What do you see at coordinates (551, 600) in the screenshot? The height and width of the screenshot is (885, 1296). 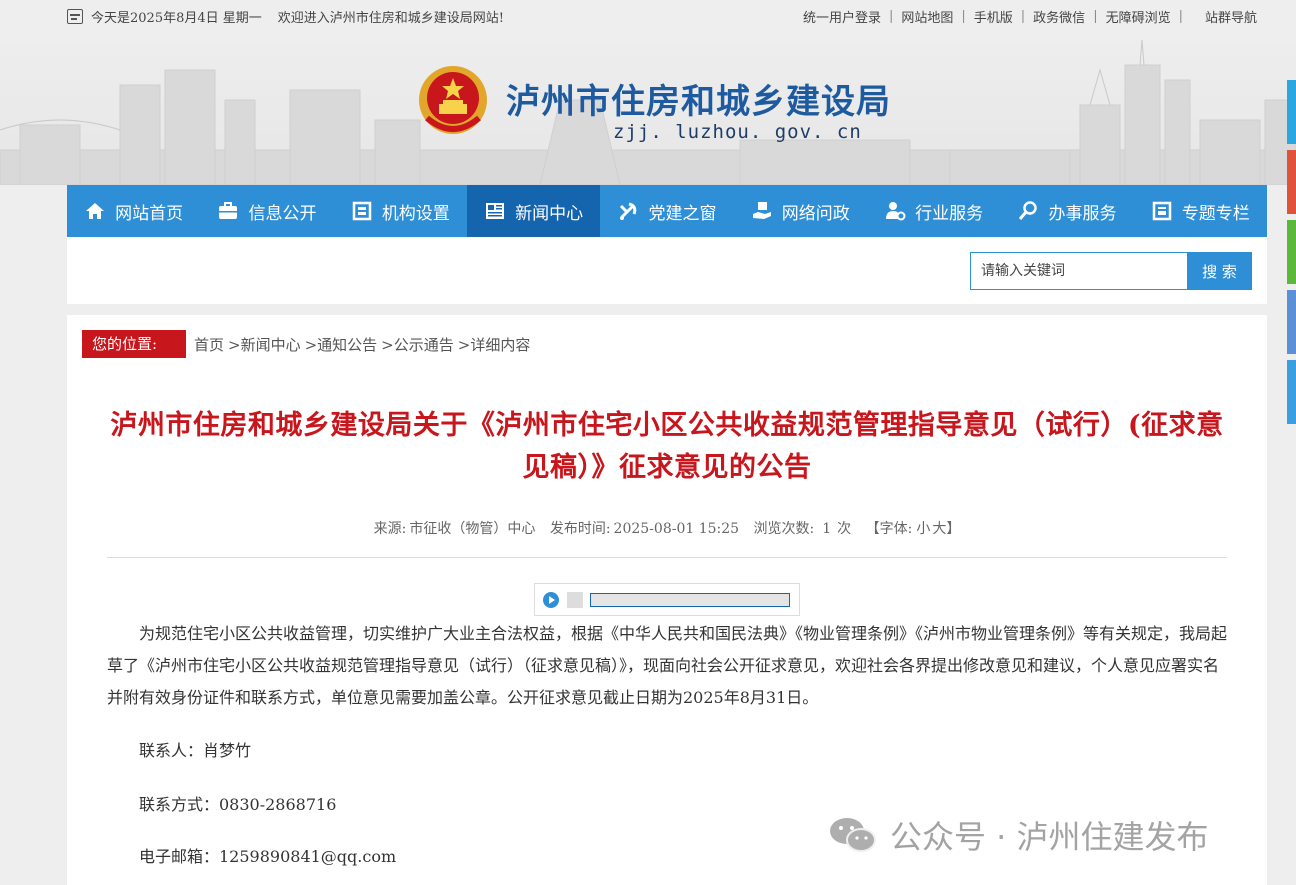 I see `play-icon` at bounding box center [551, 600].